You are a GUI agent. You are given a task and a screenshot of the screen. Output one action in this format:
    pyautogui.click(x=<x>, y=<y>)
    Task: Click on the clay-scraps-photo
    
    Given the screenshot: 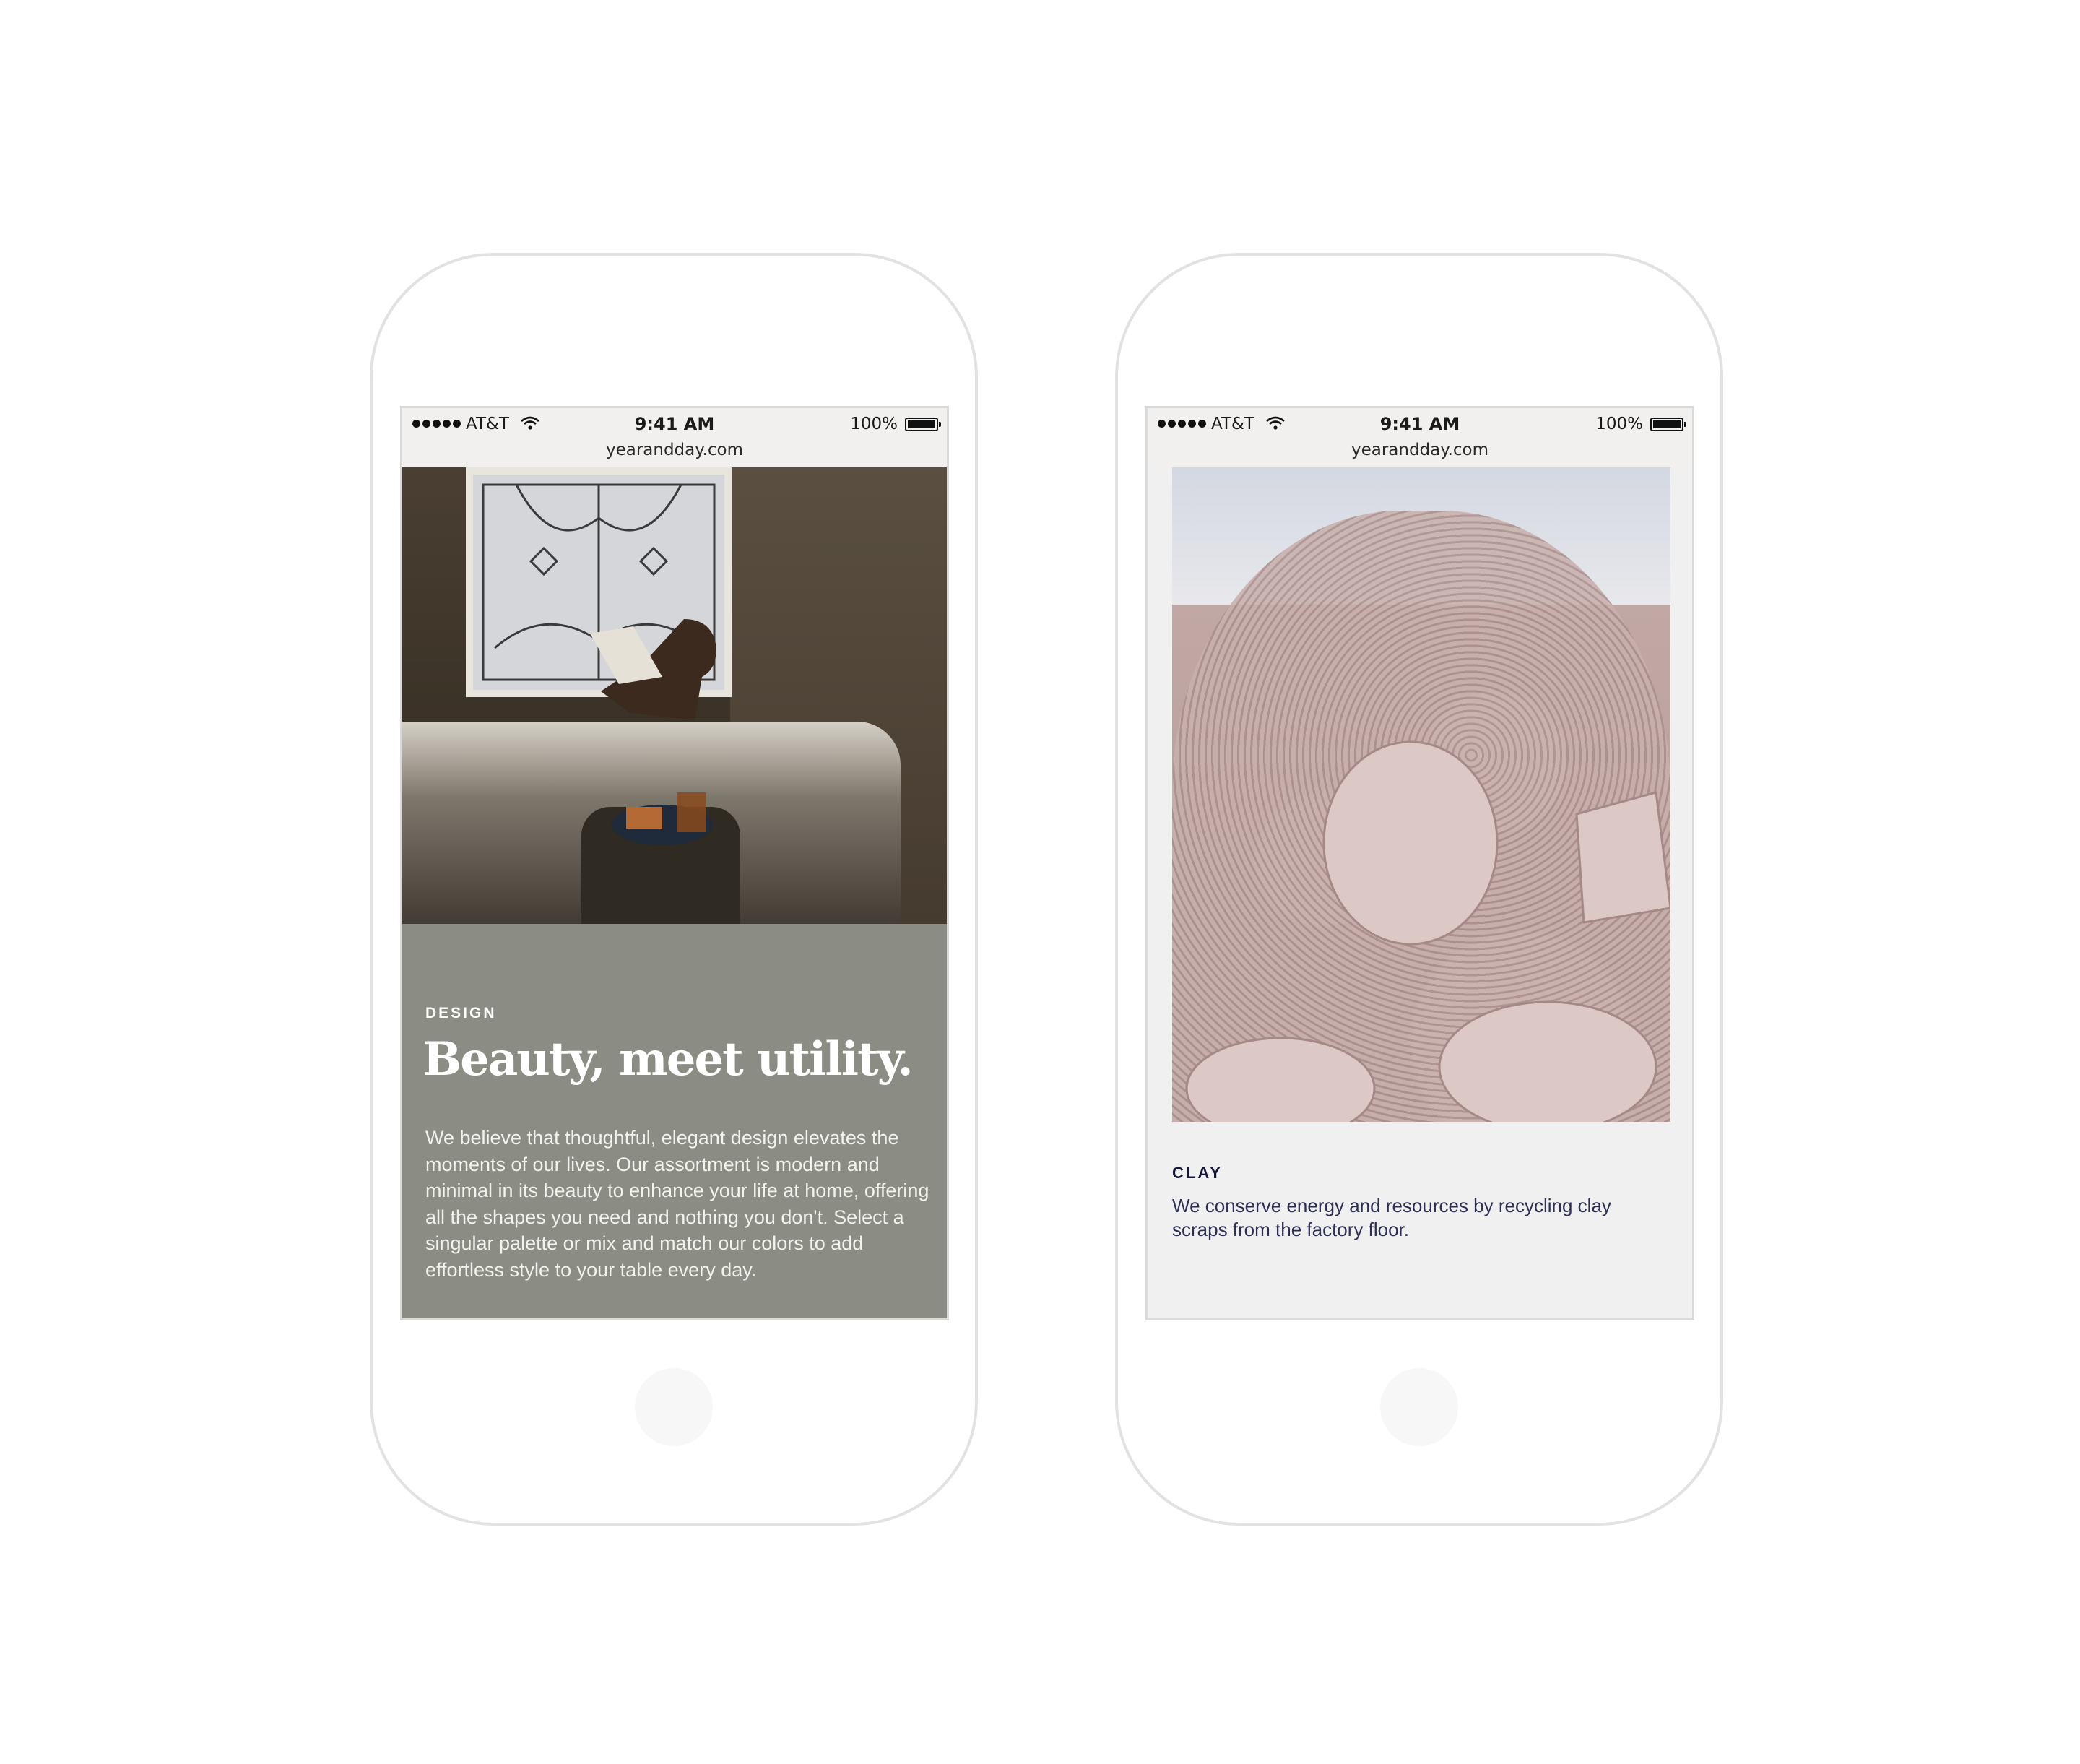 What is the action you would take?
    pyautogui.click(x=1421, y=794)
    